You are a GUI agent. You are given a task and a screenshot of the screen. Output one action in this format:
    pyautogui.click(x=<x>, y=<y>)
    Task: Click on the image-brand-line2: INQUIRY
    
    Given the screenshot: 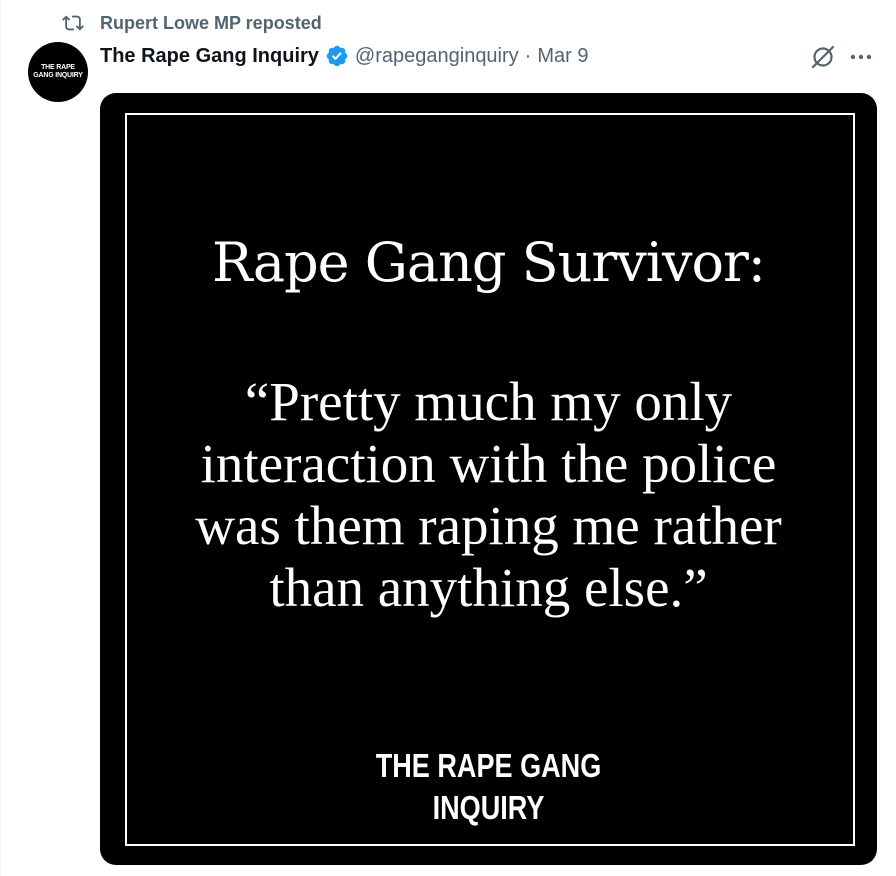 What is the action you would take?
    pyautogui.click(x=488, y=807)
    